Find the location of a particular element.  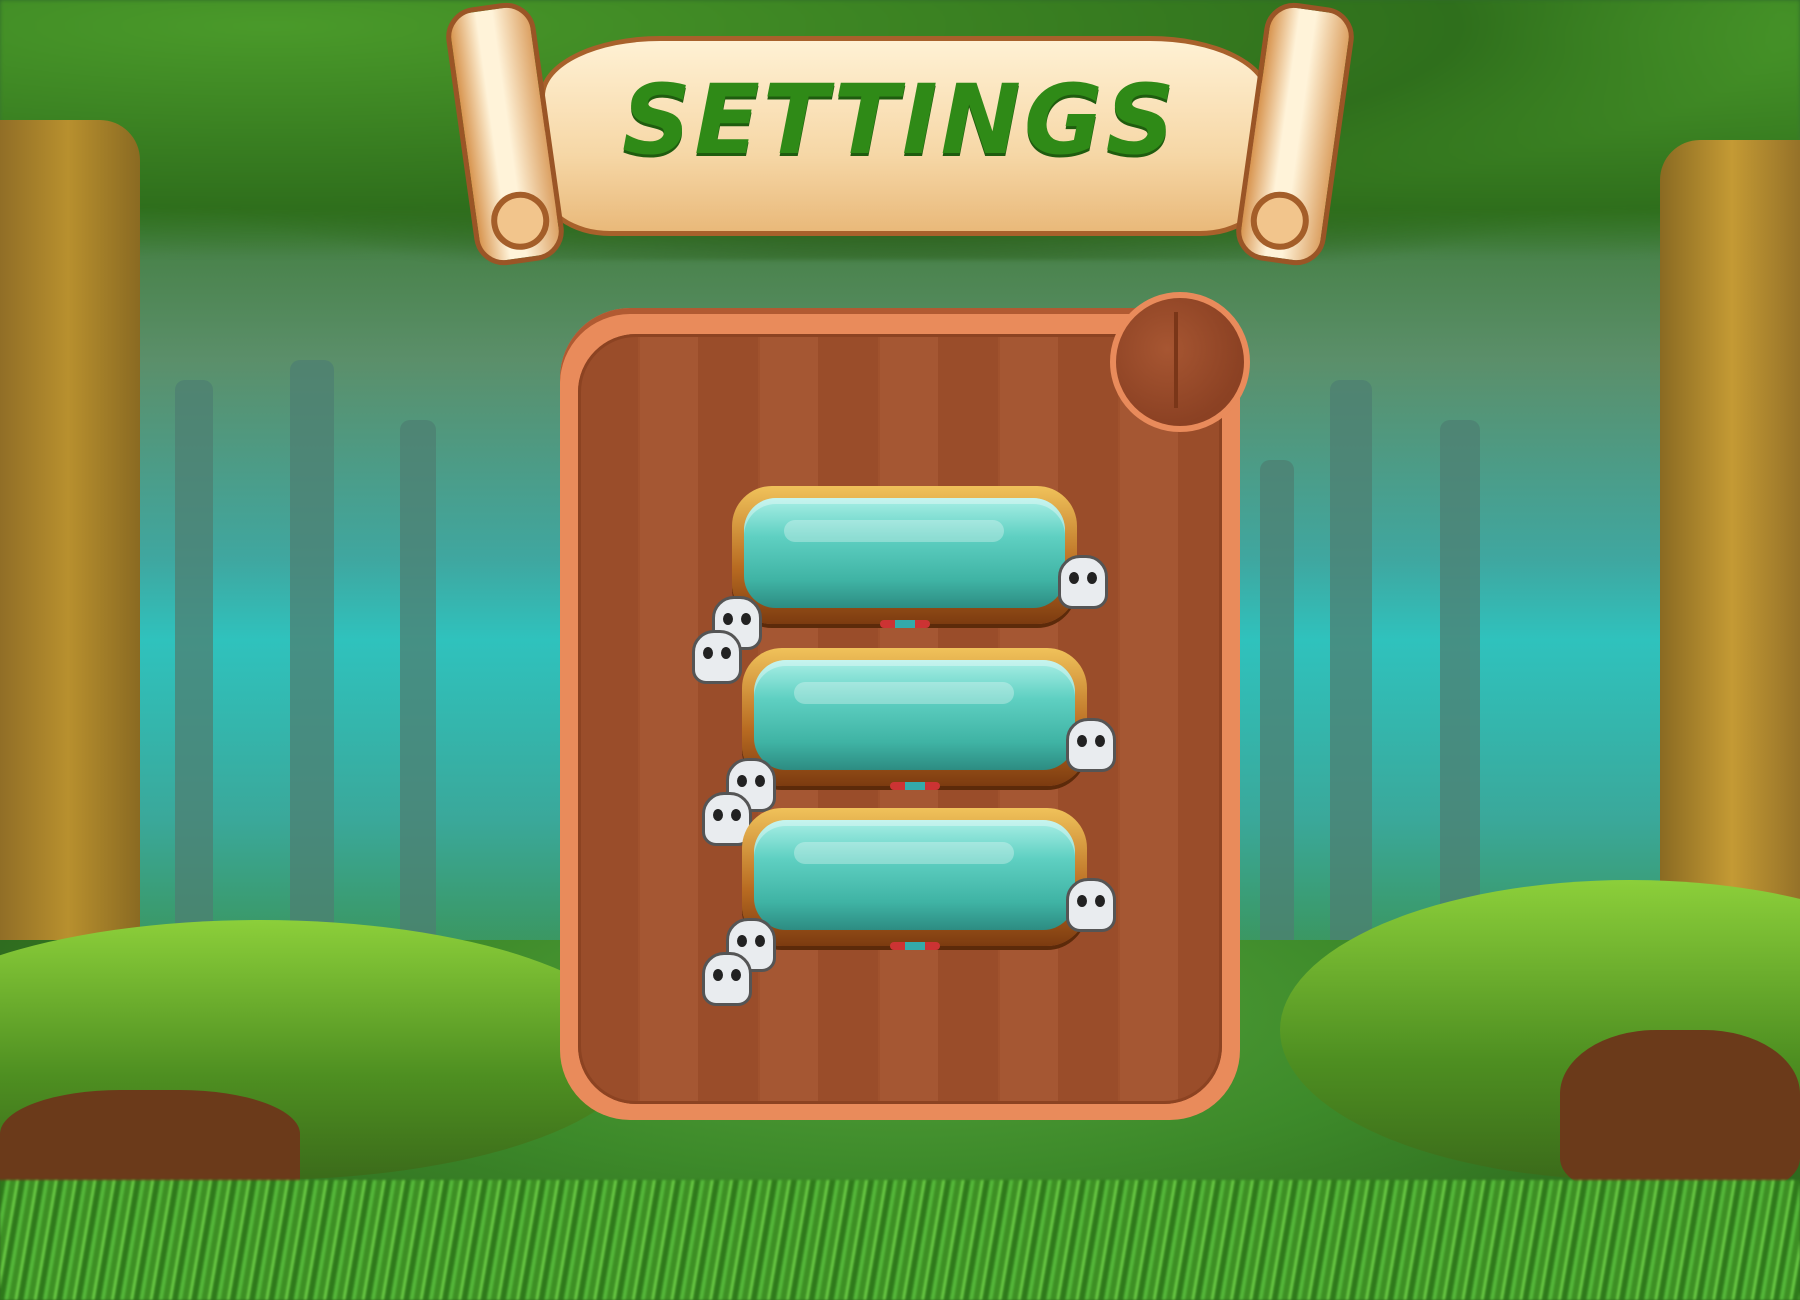

knot-crack is located at coordinates (1176, 360).